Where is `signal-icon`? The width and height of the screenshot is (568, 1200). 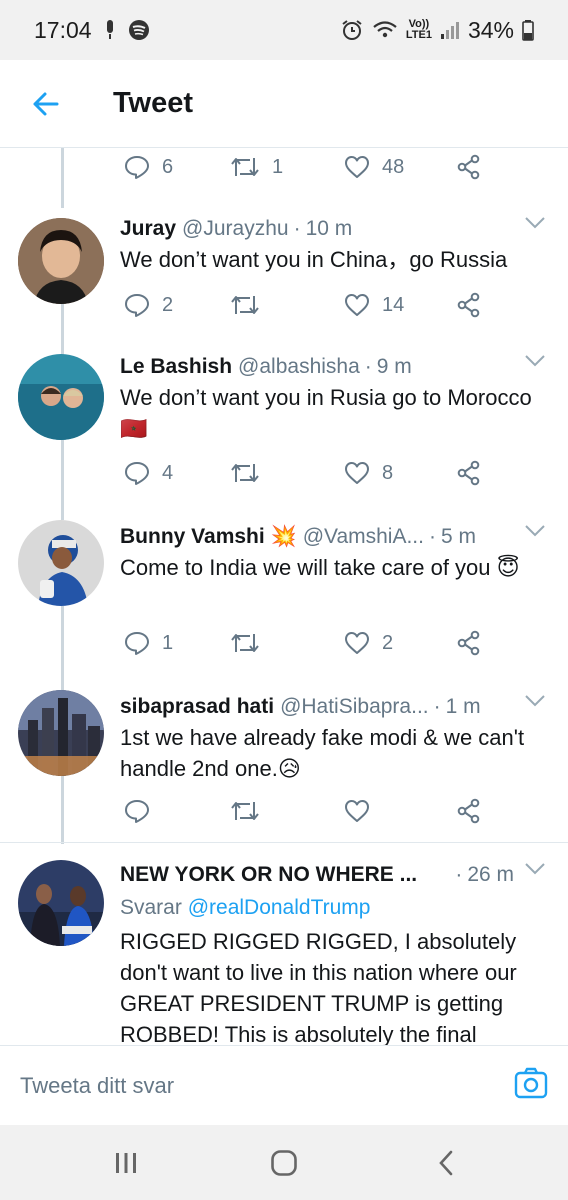
signal-icon is located at coordinates (450, 30).